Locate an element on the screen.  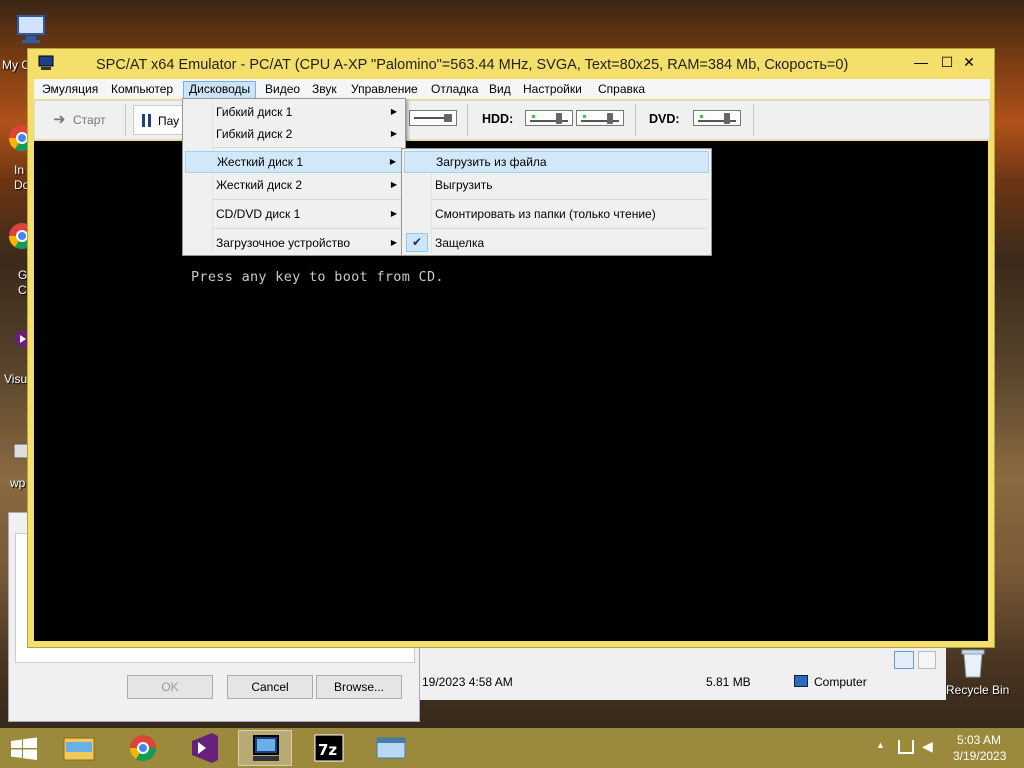
desktop-label-chrome: C is located at coordinates (22, 290).